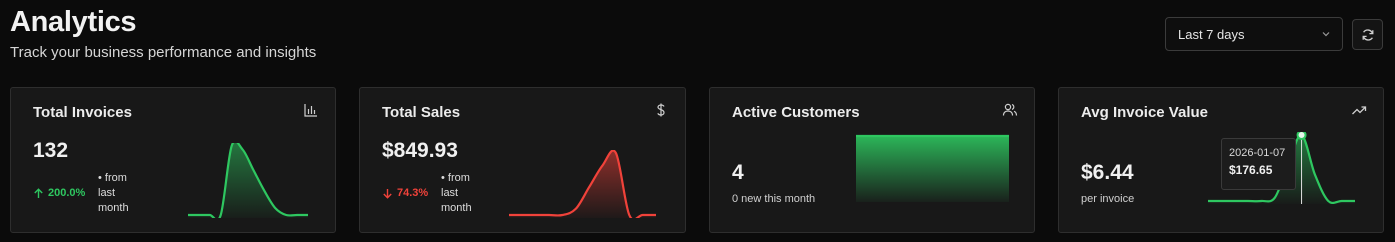 Image resolution: width=1395 pixels, height=242 pixels. I want to click on arrow-up-icon, so click(38, 192).